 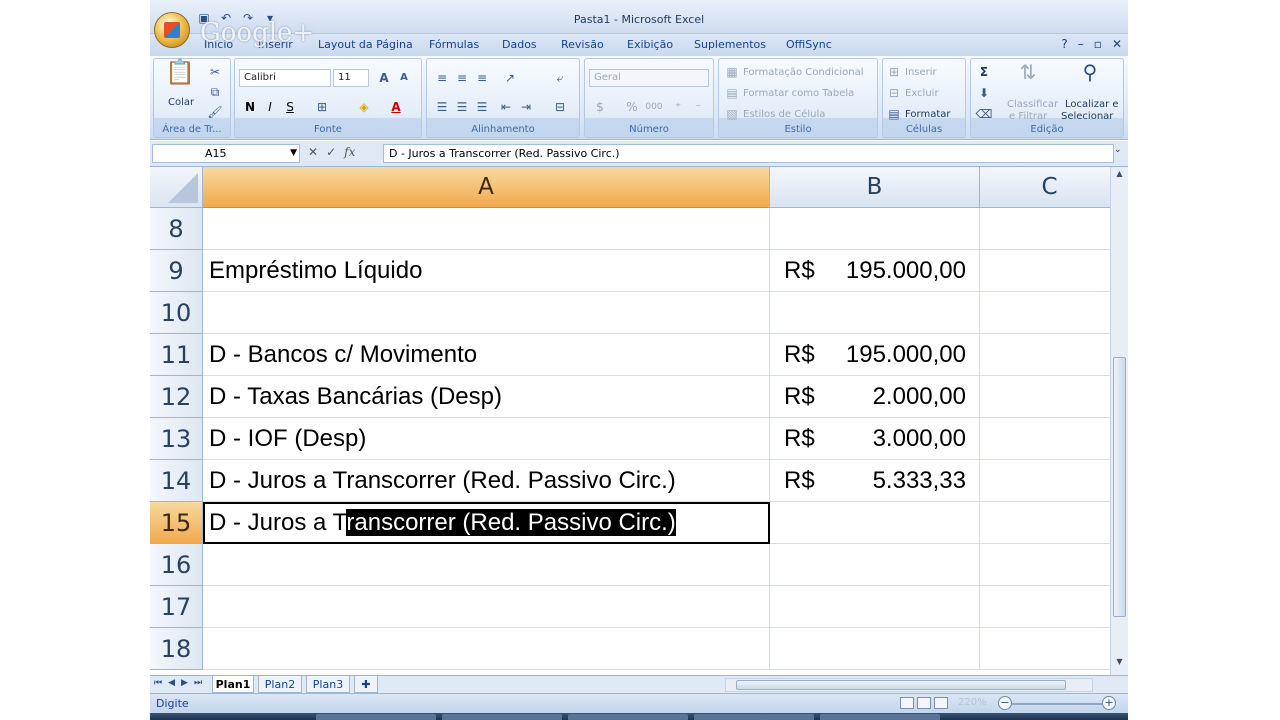 I want to click on tab-formulas: Fórmulas, so click(x=454, y=44).